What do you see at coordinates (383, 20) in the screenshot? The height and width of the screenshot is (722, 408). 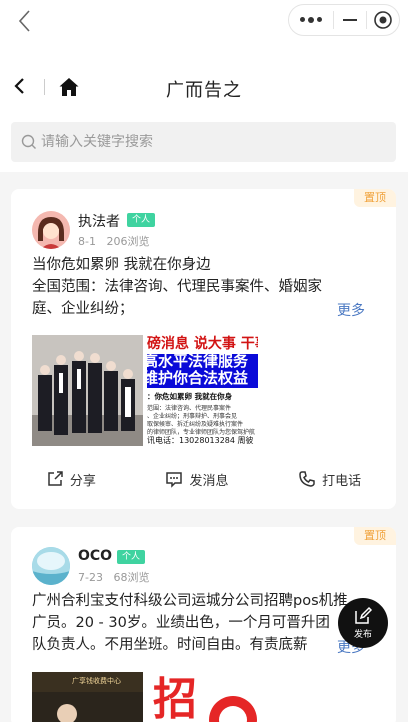 I see `target-icon` at bounding box center [383, 20].